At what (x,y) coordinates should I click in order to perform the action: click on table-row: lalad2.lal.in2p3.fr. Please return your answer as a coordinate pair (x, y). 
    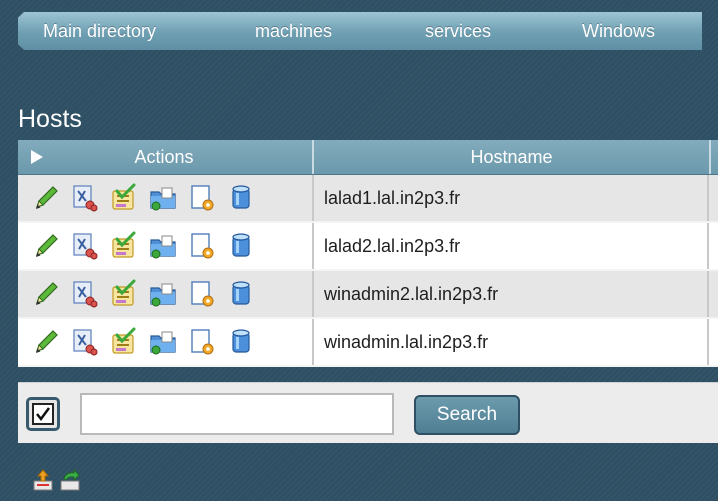
    Looking at the image, I should click on (368, 247).